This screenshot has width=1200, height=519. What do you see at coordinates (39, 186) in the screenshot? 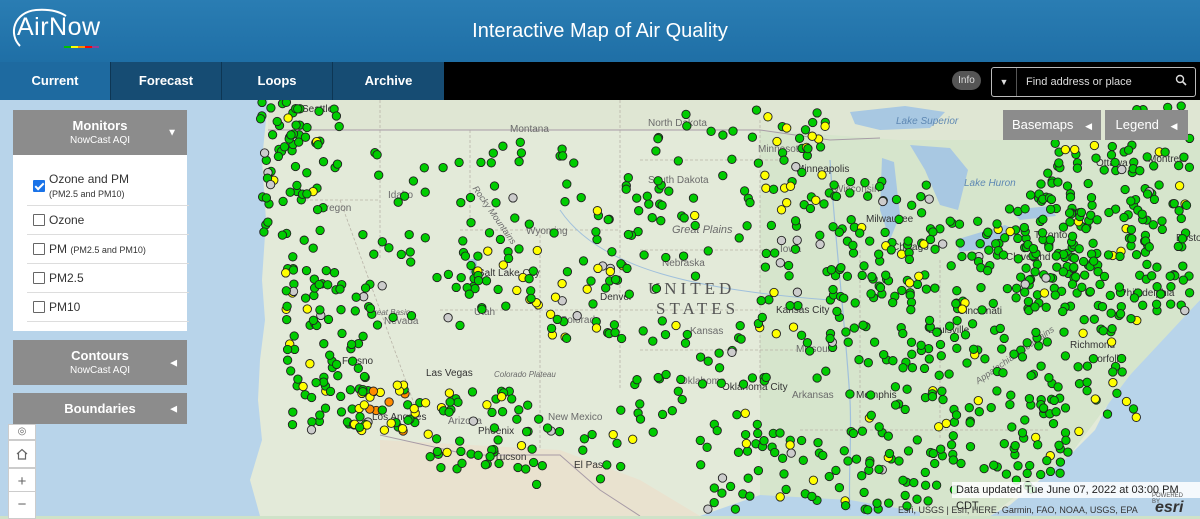
I see `checkbox-ozone-pm` at bounding box center [39, 186].